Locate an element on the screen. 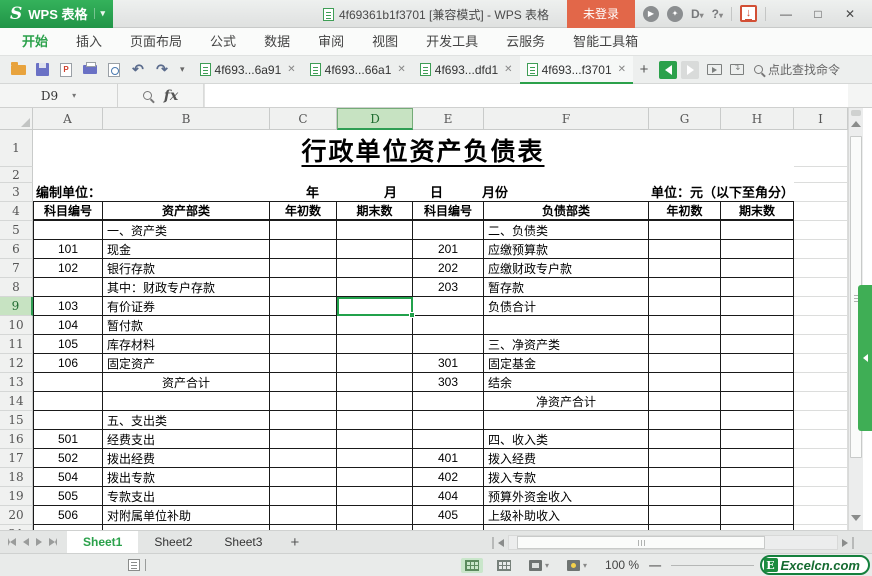 This screenshot has height=576, width=872. row-header-7: 7 is located at coordinates (16, 268).